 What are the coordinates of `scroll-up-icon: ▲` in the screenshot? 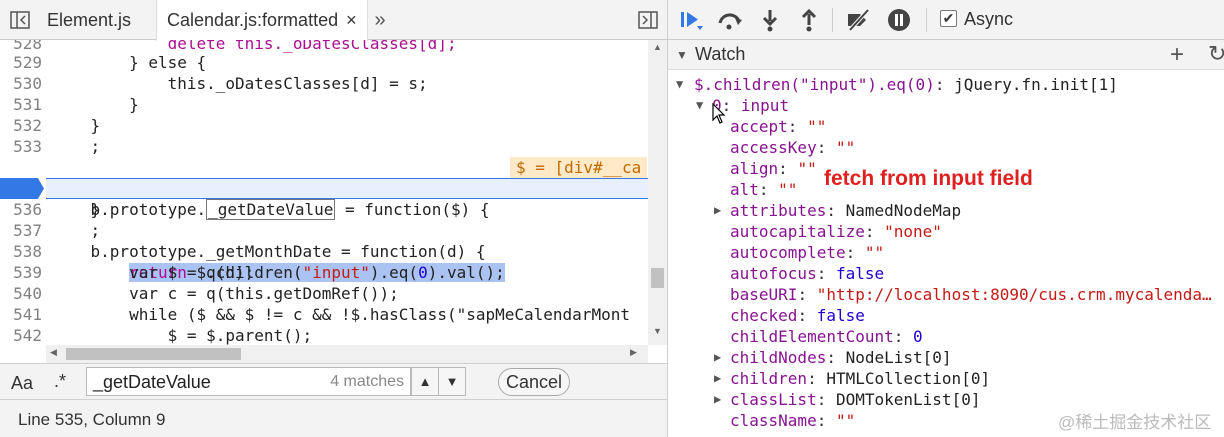 It's located at (657, 47).